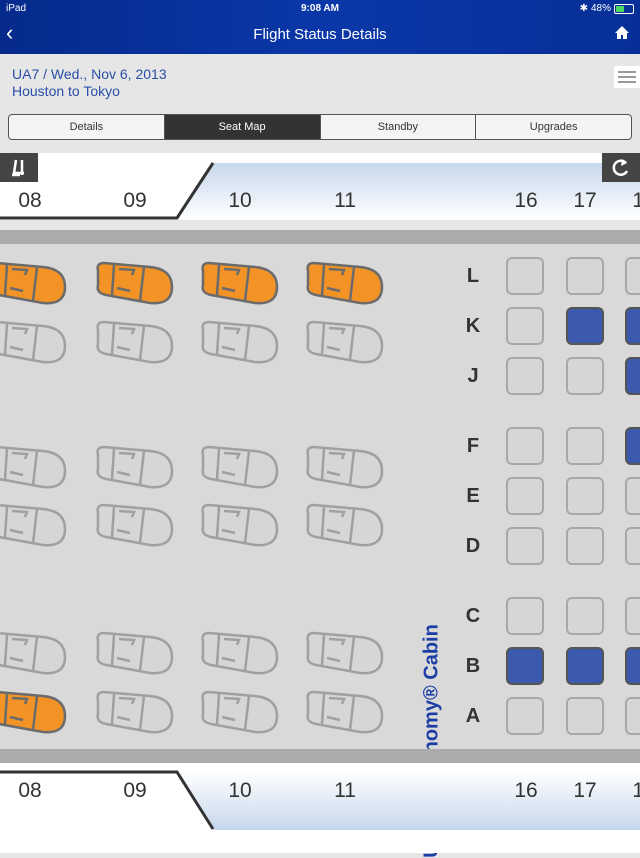 The width and height of the screenshot is (640, 858). What do you see at coordinates (525, 276) in the screenshot?
I see `economy-seat-16L-available` at bounding box center [525, 276].